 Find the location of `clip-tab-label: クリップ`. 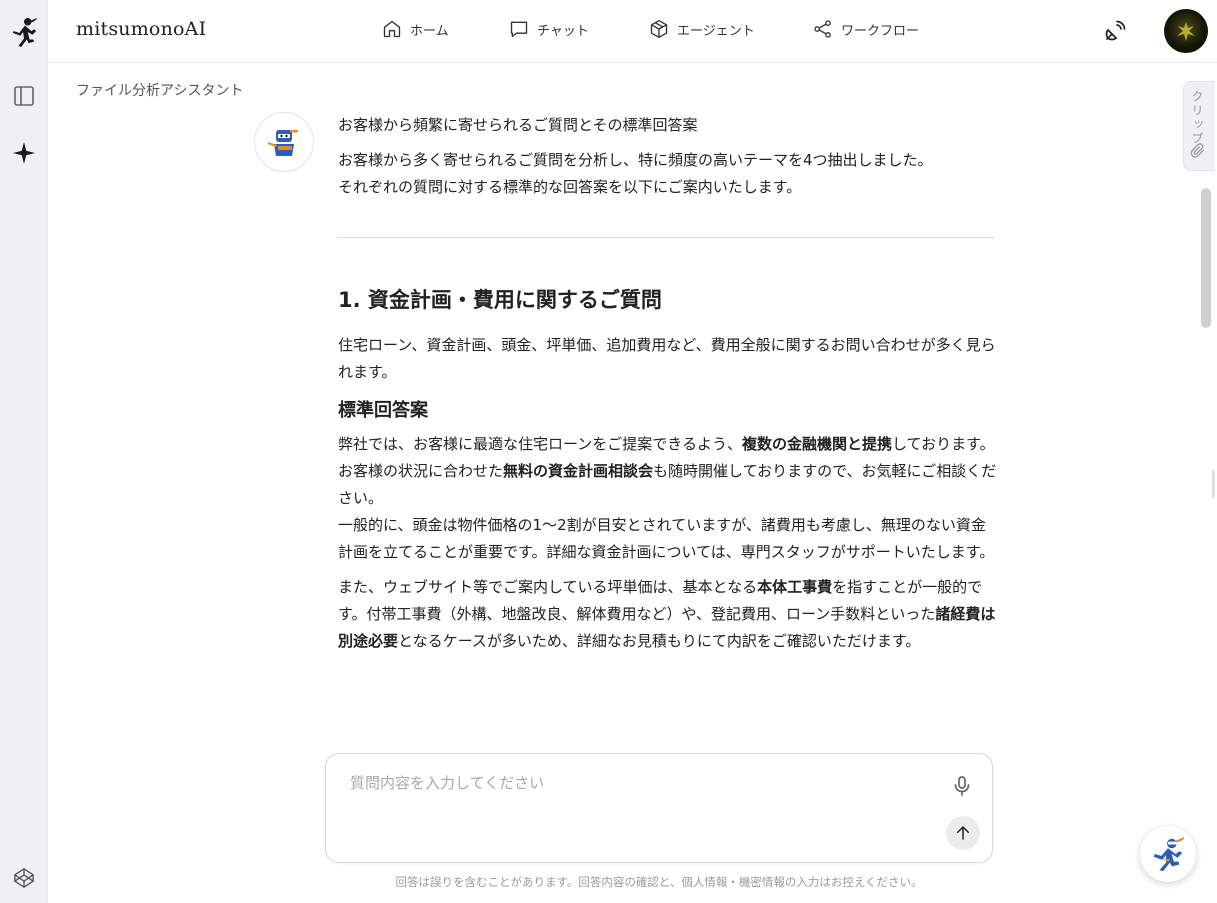

clip-tab-label: クリップ is located at coordinates (1197, 118).